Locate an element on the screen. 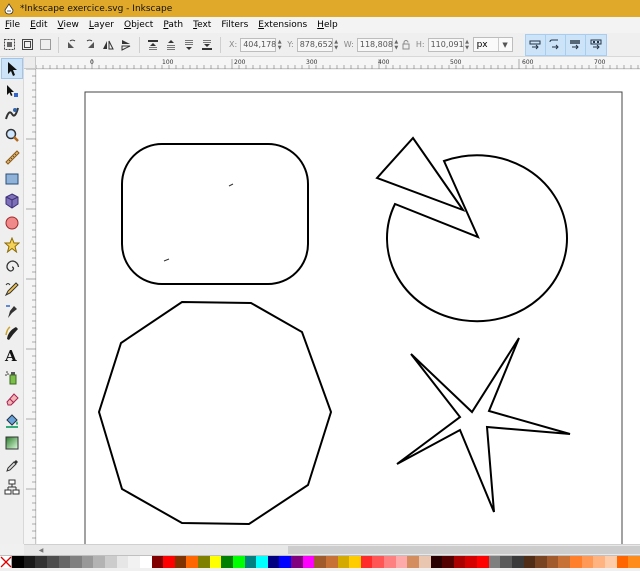 This screenshot has height=571, width=640. flip-horizontal-icon is located at coordinates (108, 45).